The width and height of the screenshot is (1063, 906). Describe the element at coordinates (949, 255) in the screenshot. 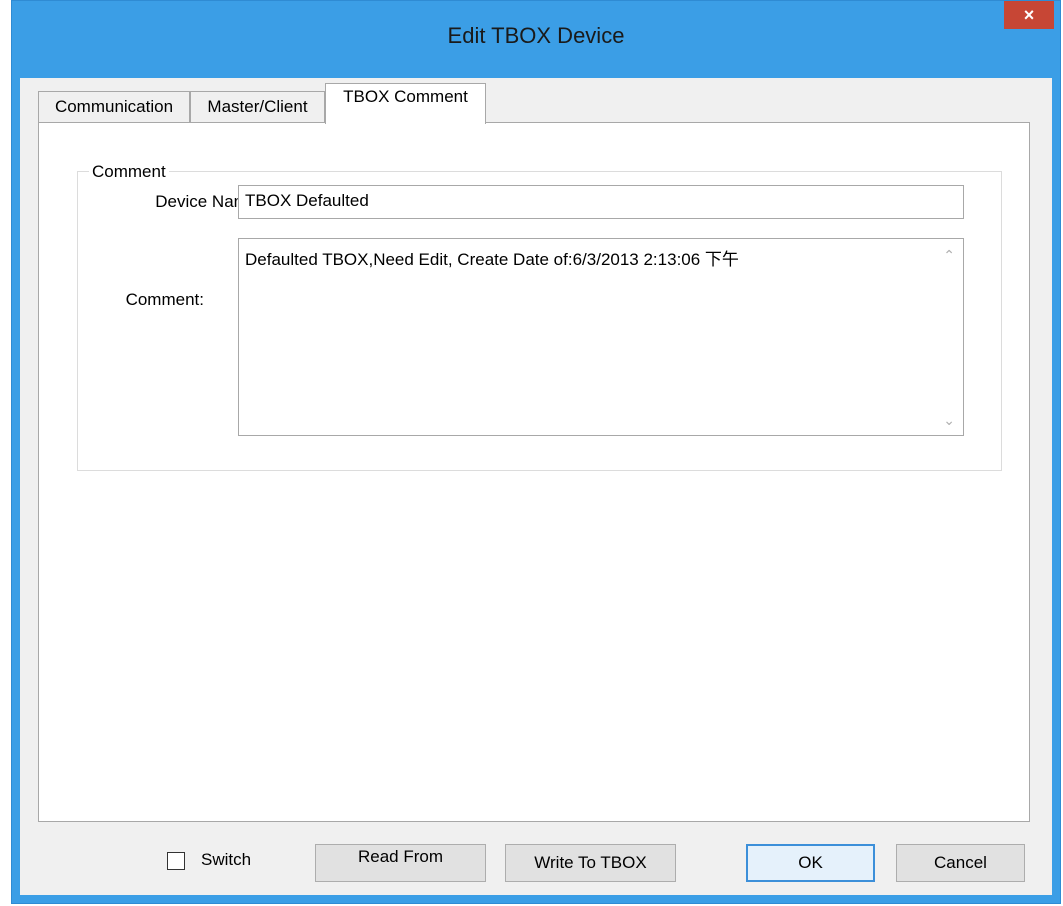

I see `scroll-up-icon: ⌃` at that location.